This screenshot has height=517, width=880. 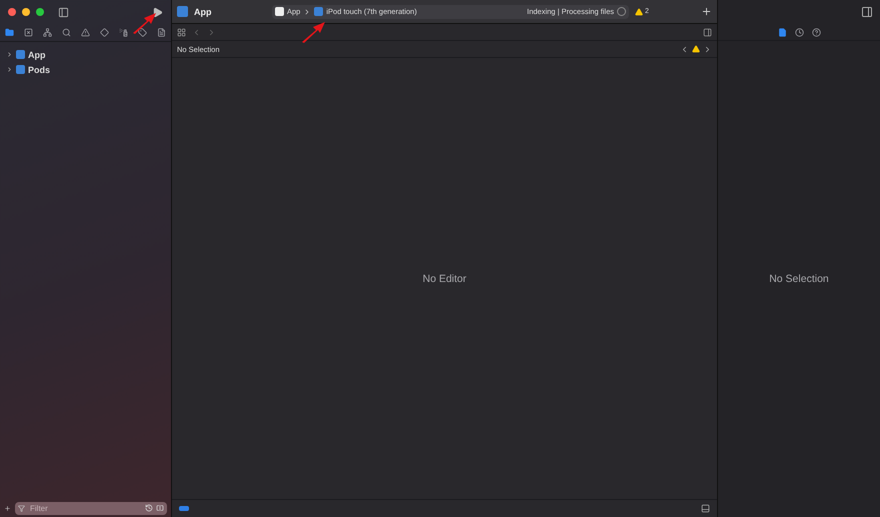 I want to click on run-icon, so click(x=157, y=12).